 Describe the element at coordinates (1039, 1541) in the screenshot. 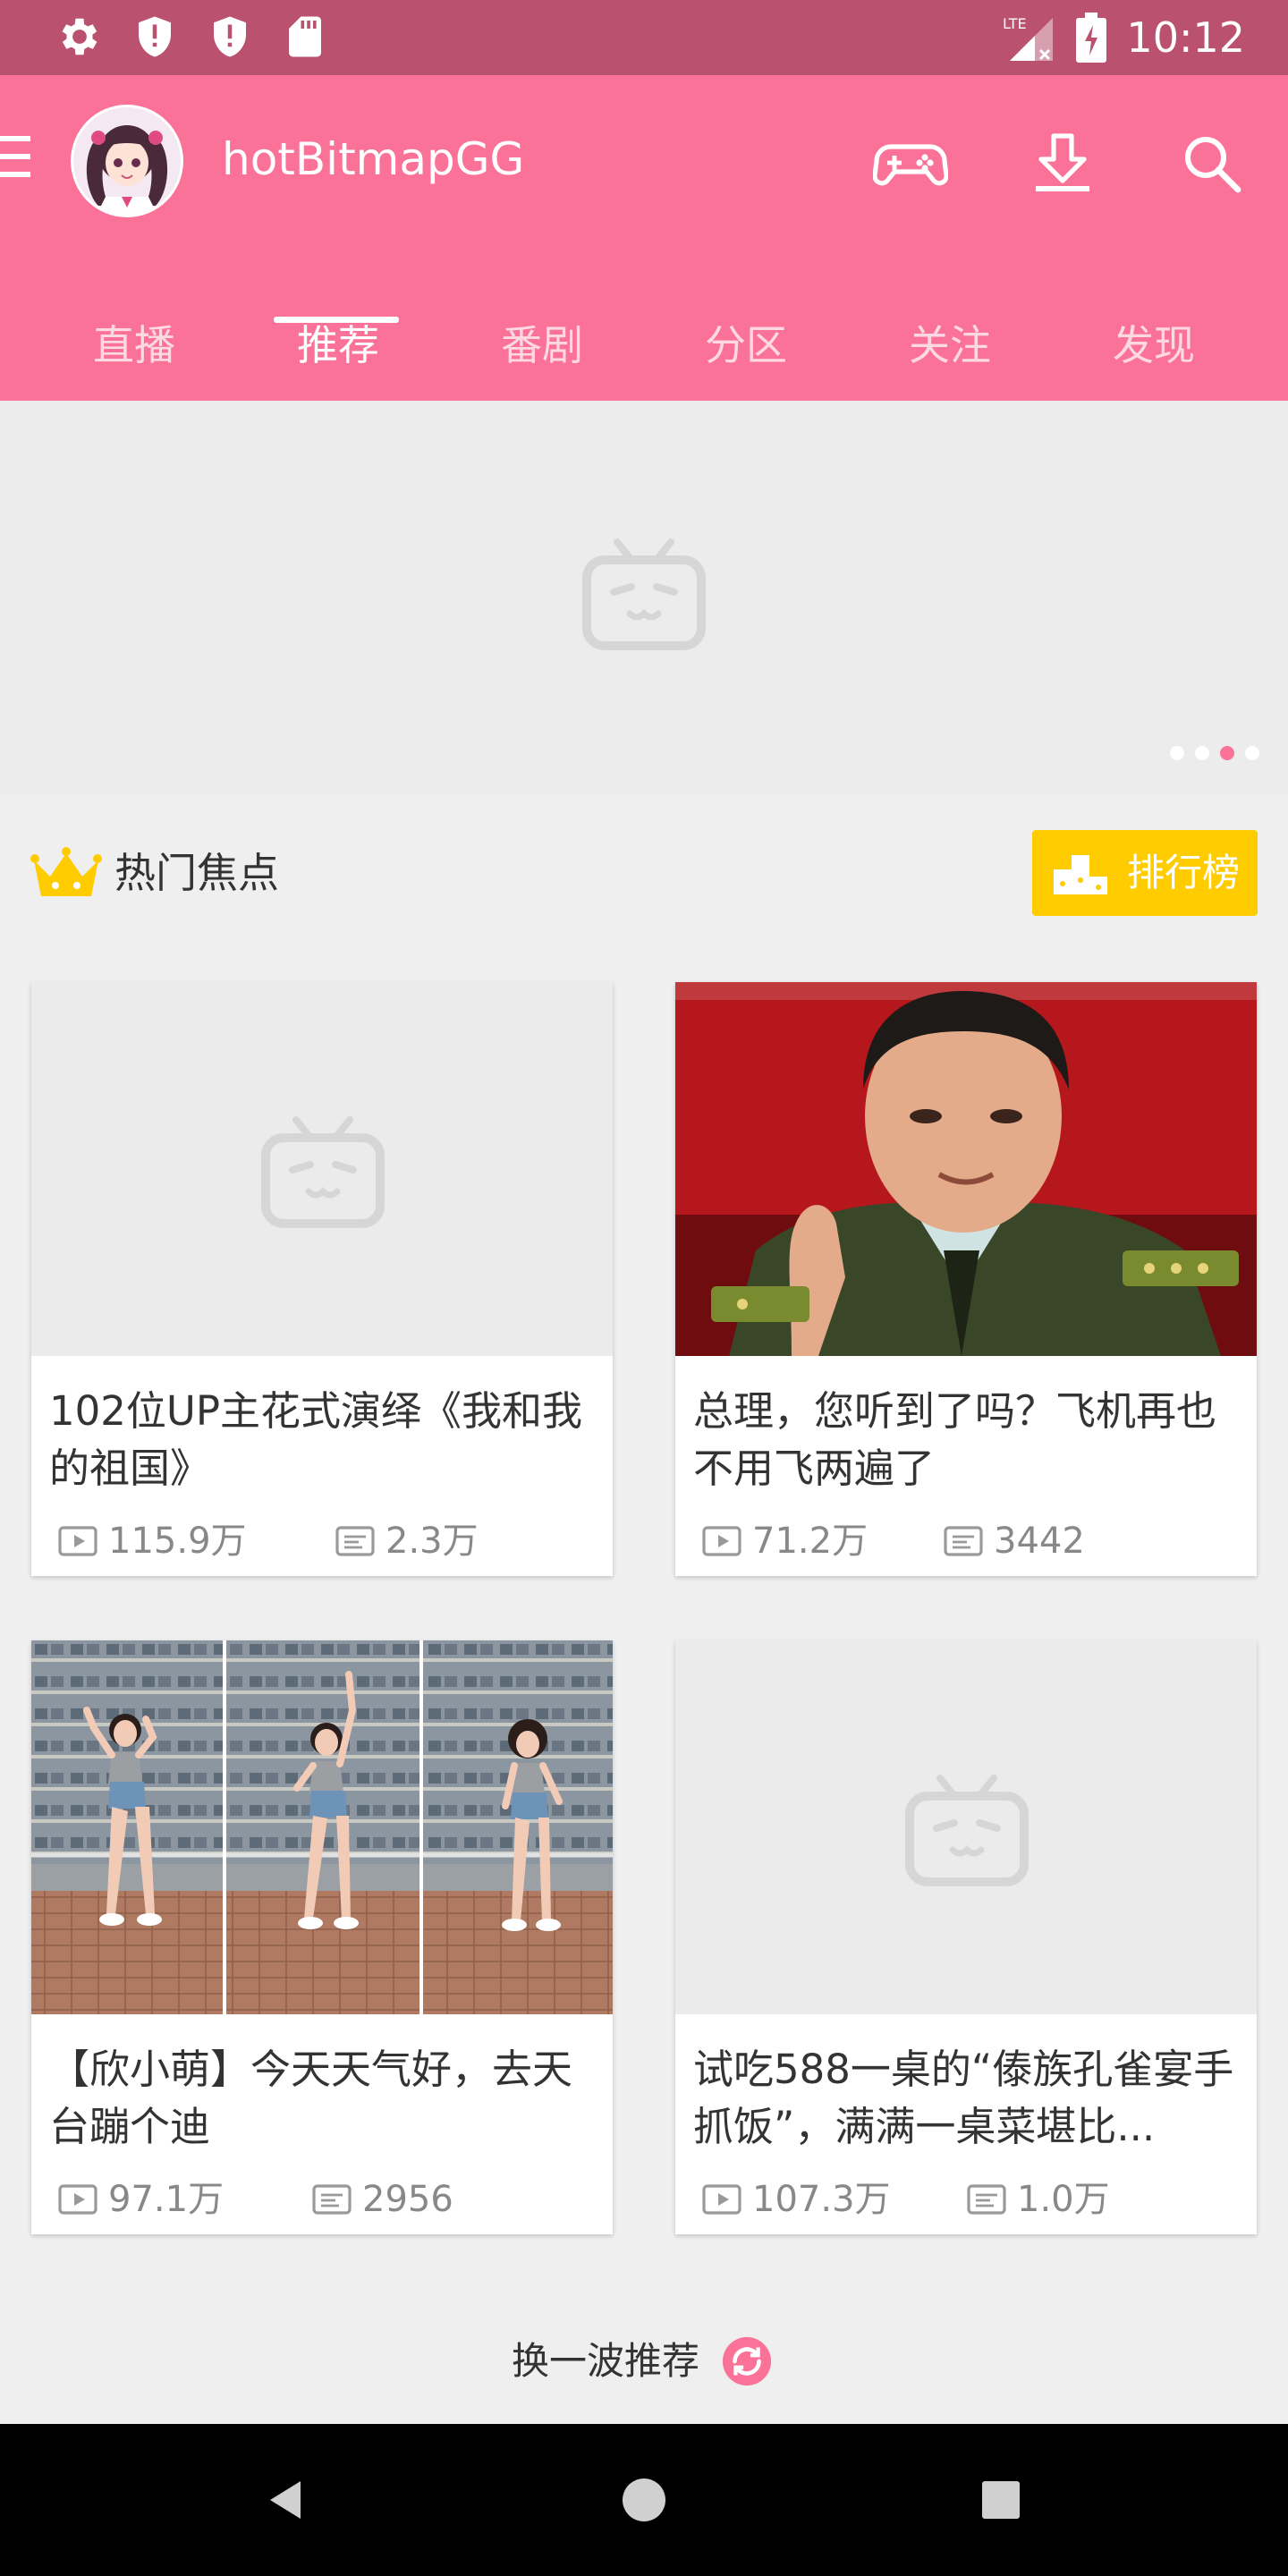

I see `danmaku-count: 3442` at that location.